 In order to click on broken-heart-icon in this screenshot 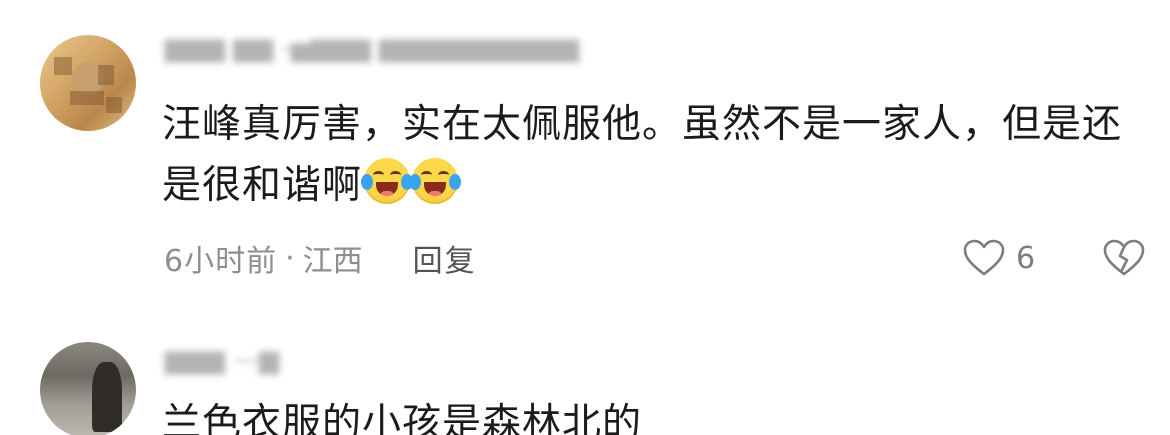, I will do `click(1124, 257)`.